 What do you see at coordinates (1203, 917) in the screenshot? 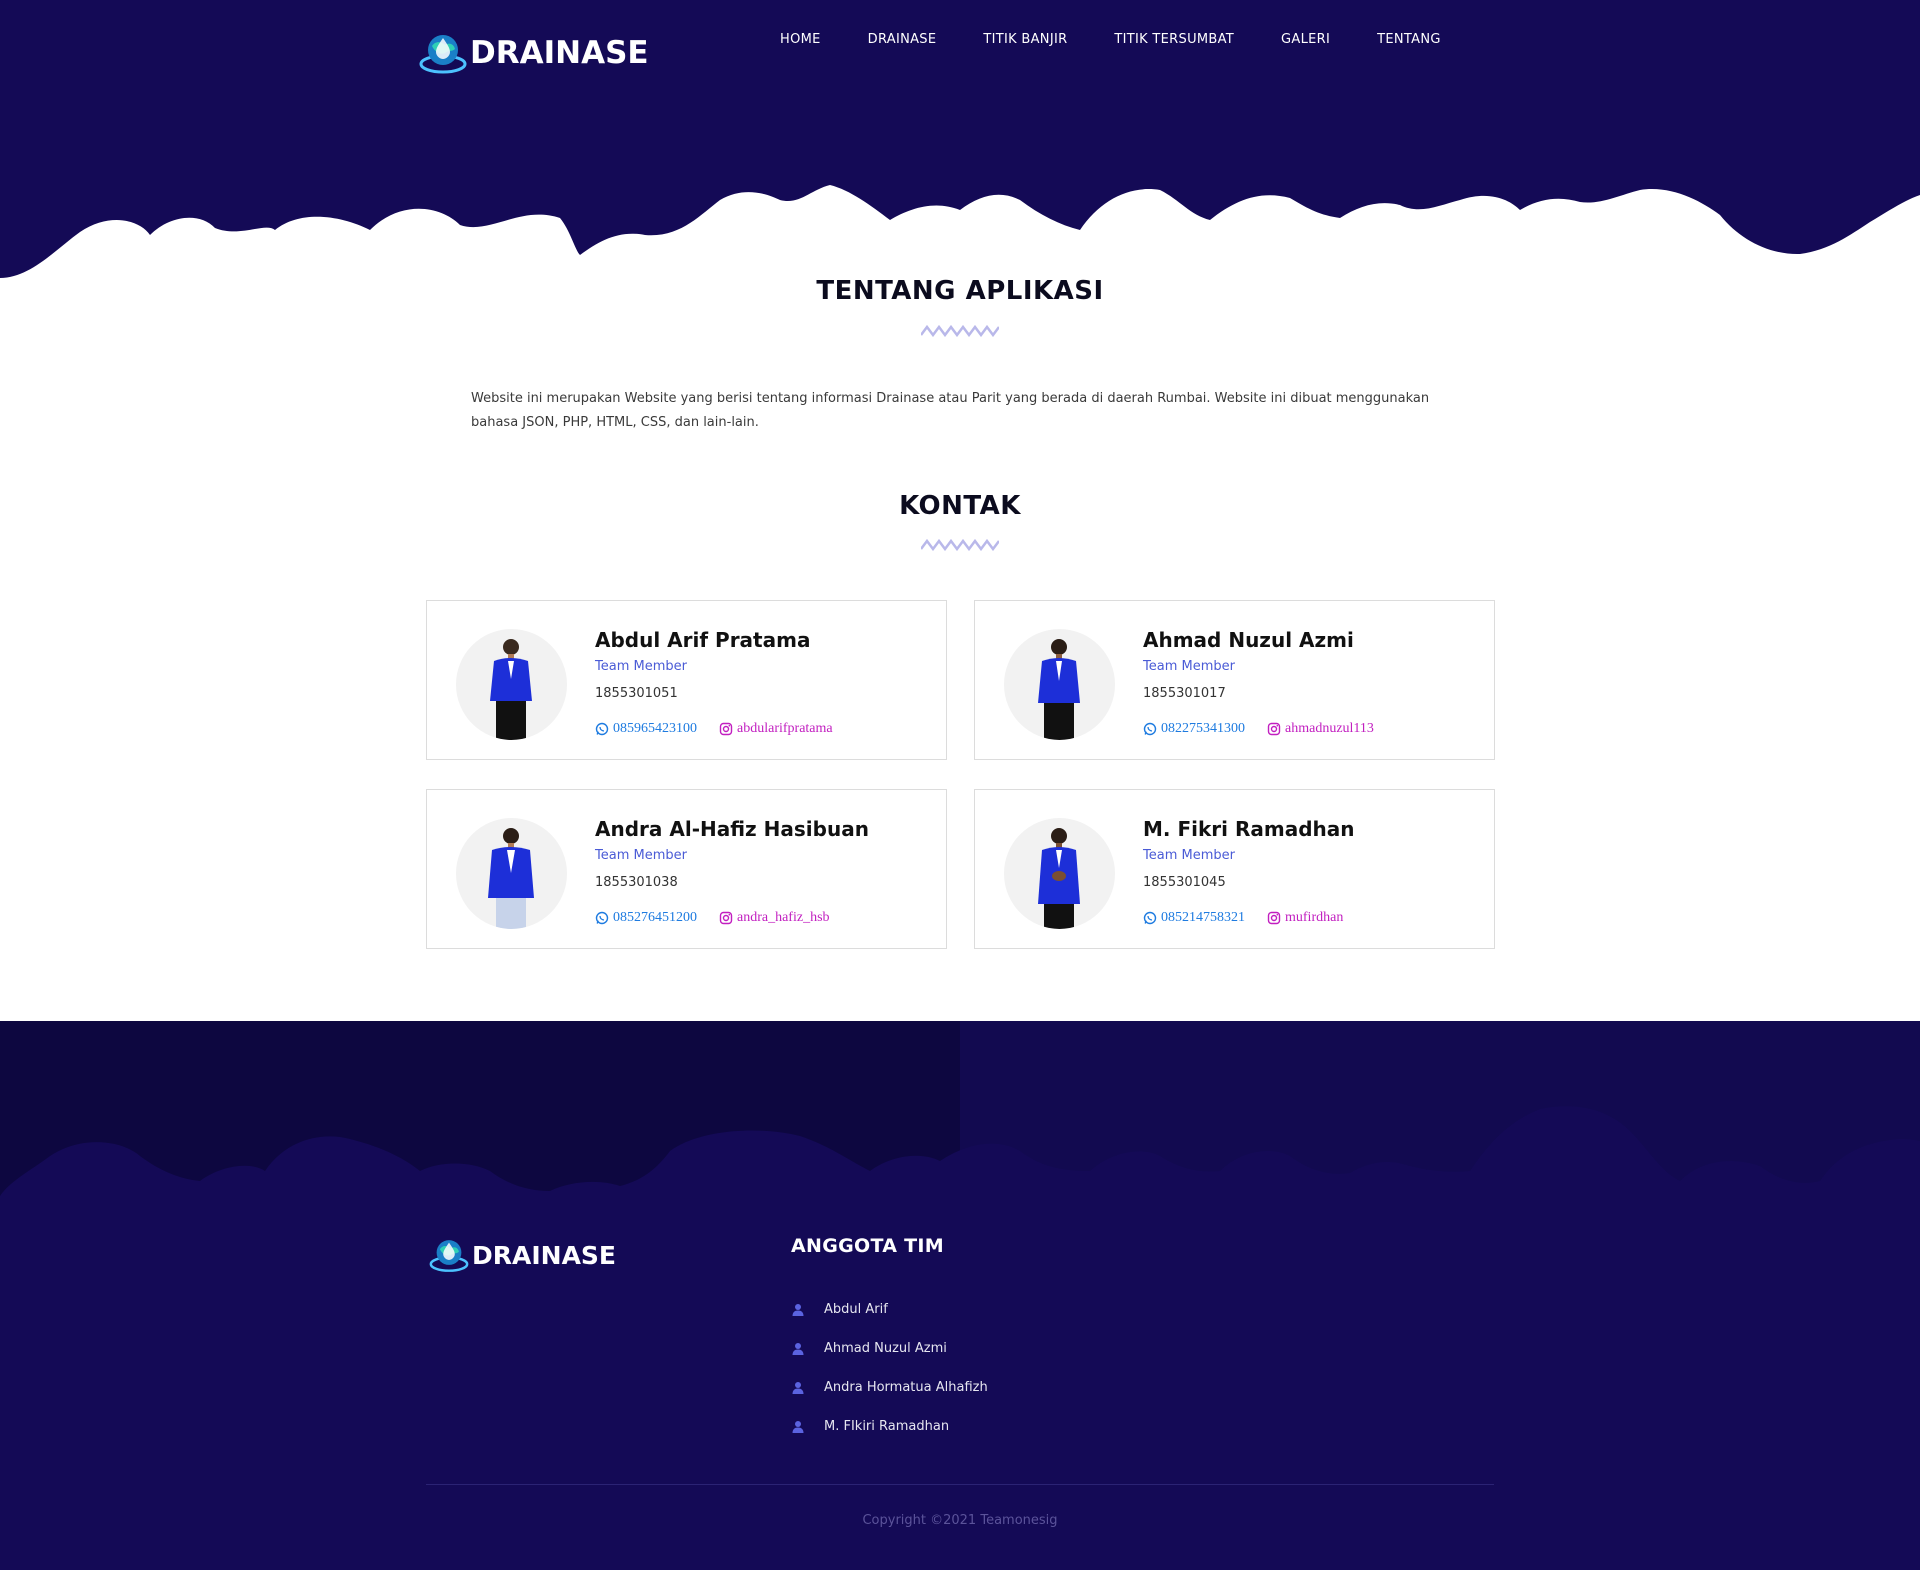
I see `whatsapp-number: 085214758321` at bounding box center [1203, 917].